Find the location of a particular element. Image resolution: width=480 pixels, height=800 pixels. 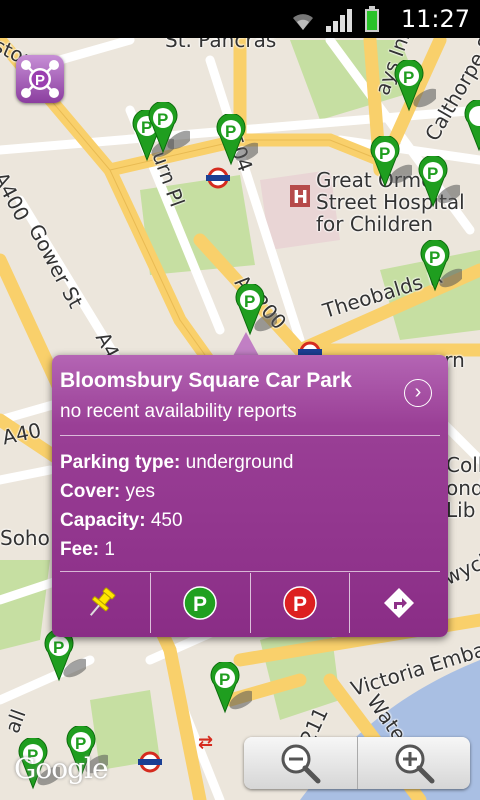

battery-icon is located at coordinates (372, 19).